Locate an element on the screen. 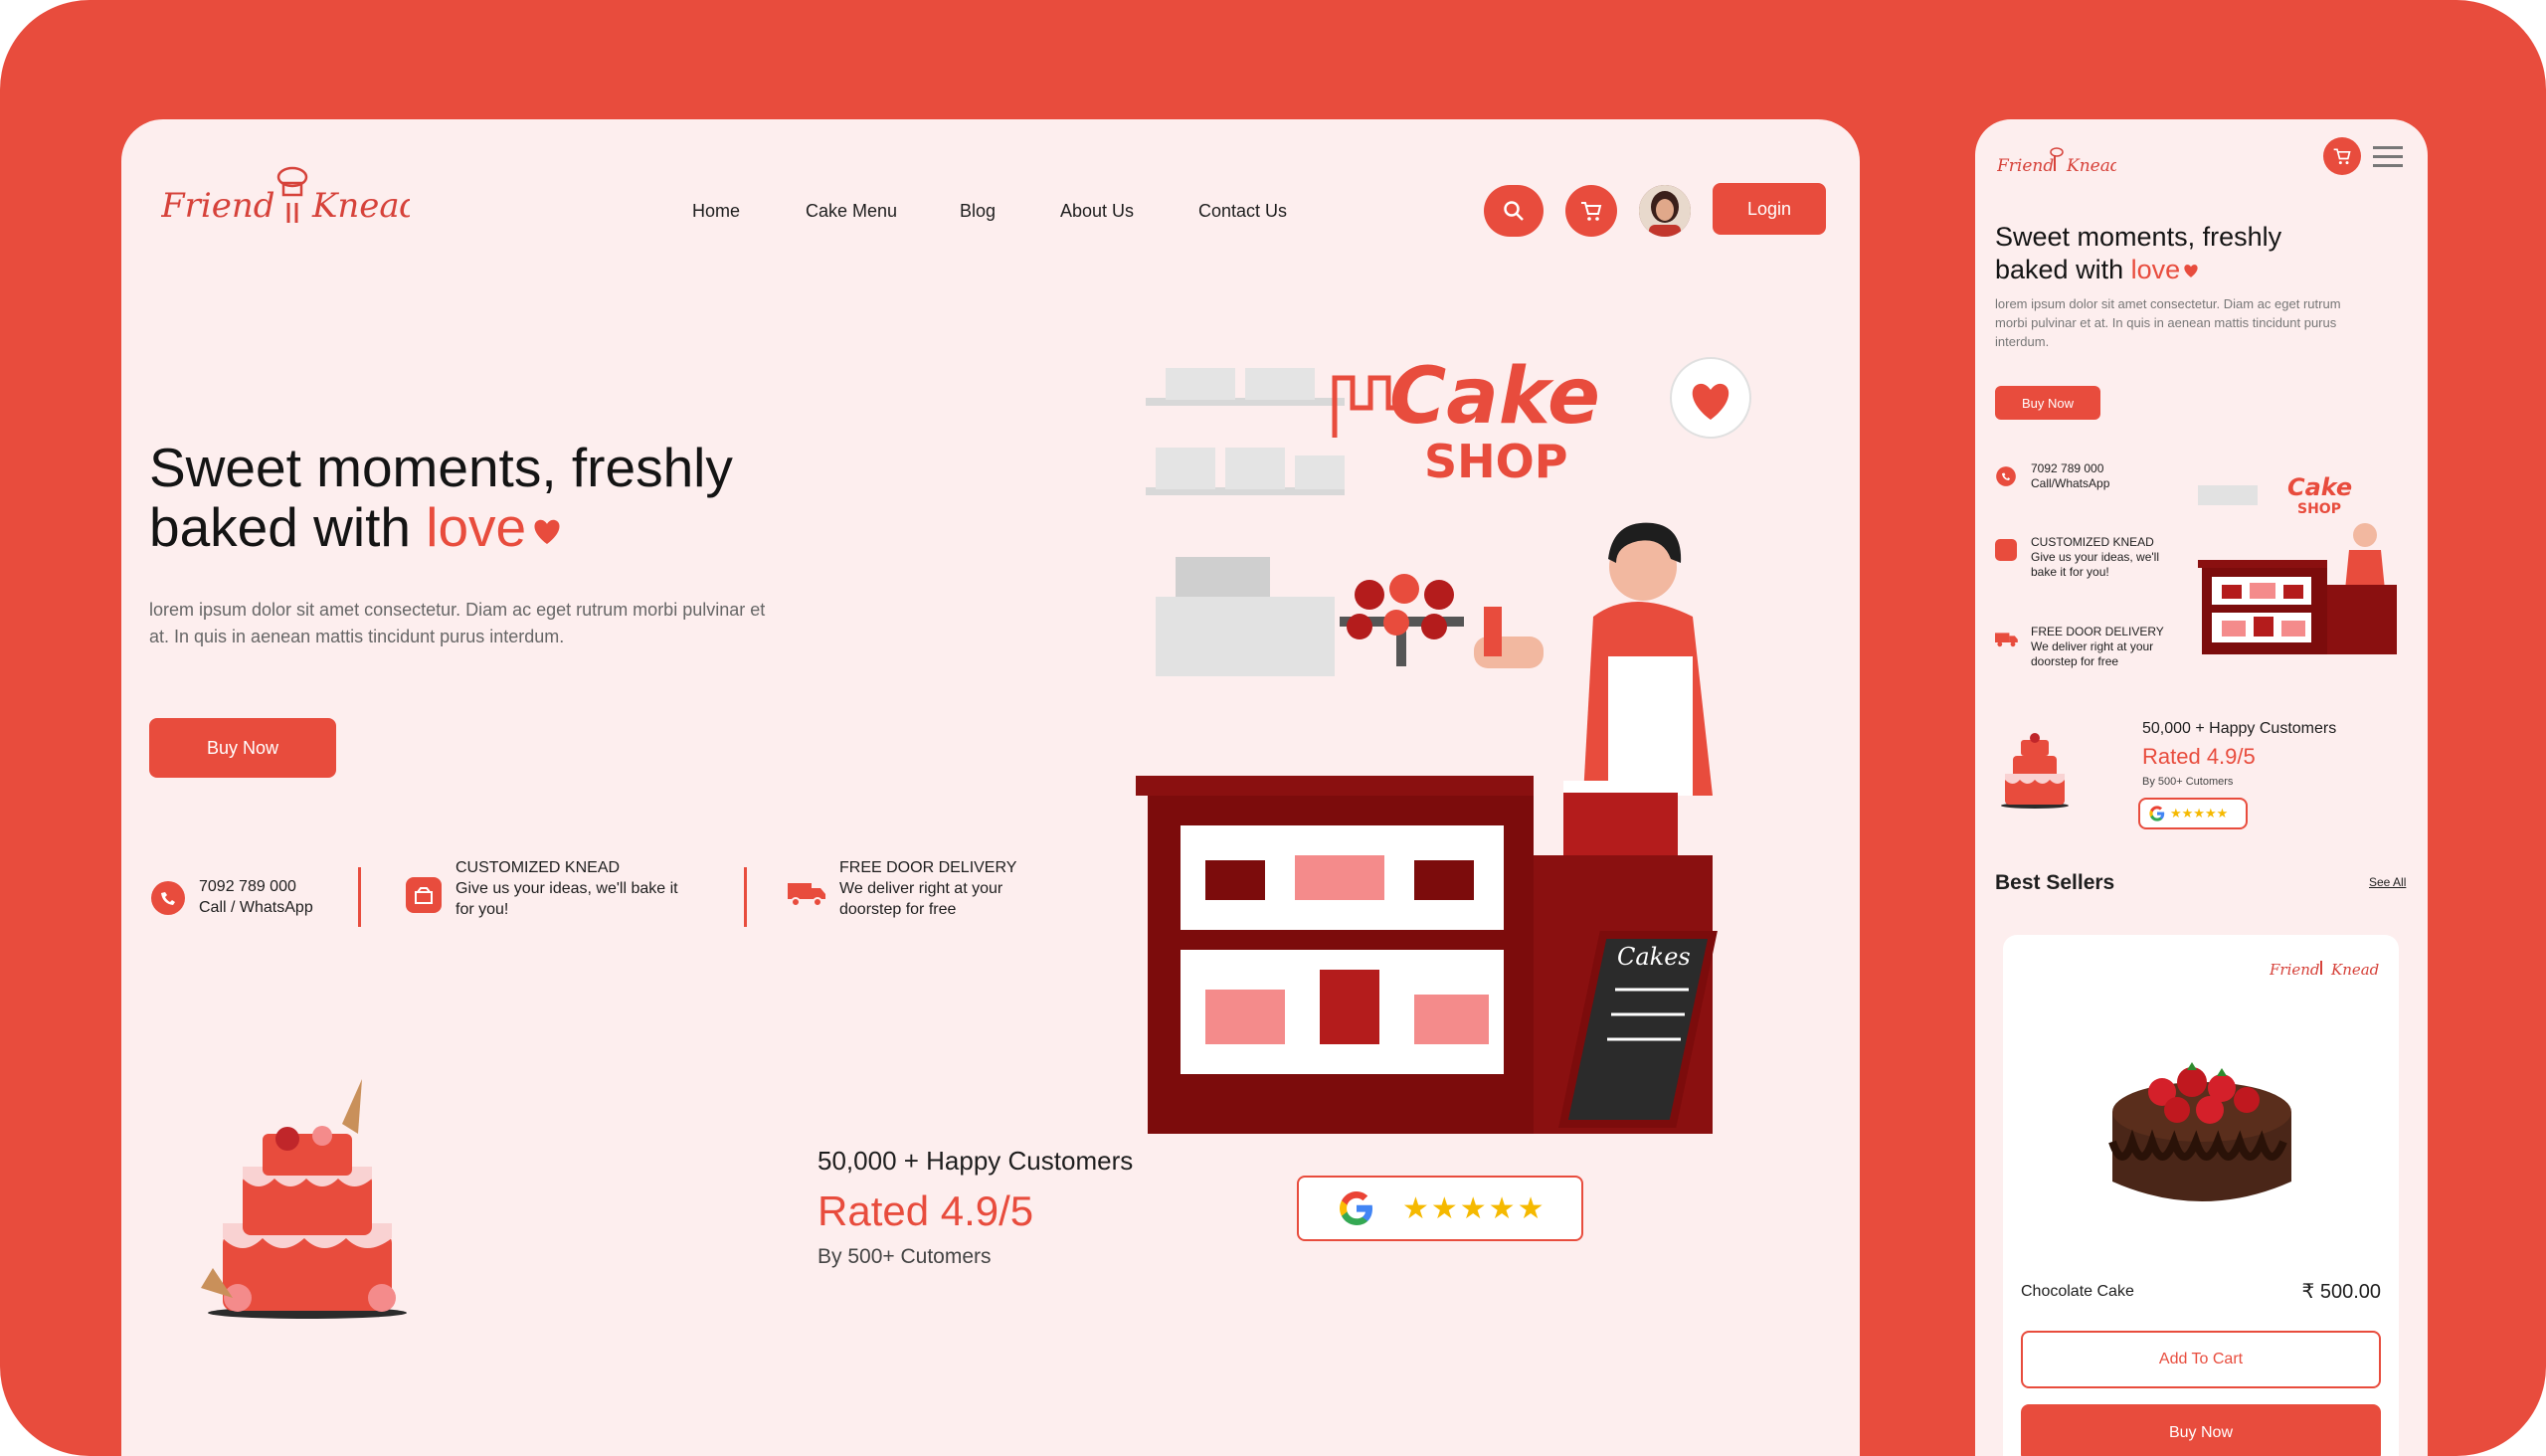 This screenshot has height=1456, width=2546. buy-now-button: Buy Now is located at coordinates (242, 748).